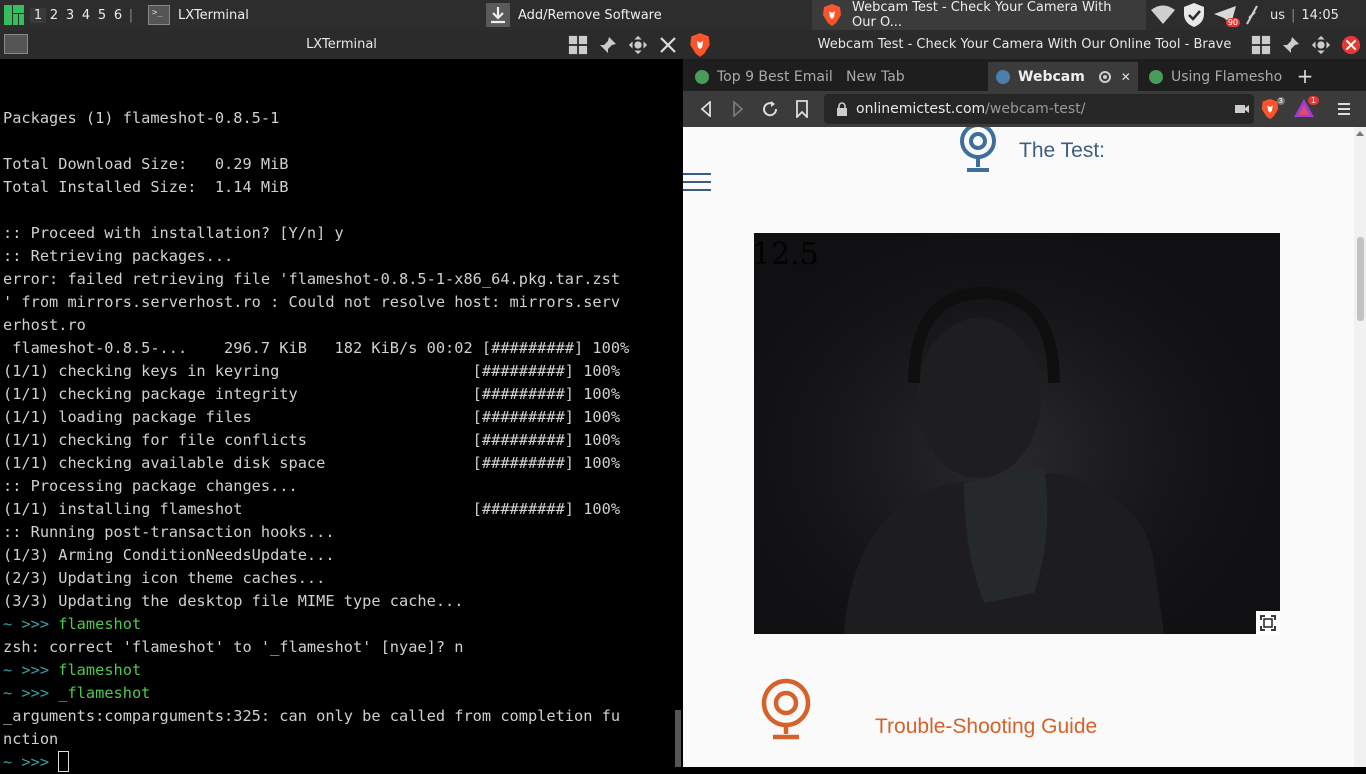  Describe the element at coordinates (1268, 623) in the screenshot. I see `fullscreen-icon` at that location.